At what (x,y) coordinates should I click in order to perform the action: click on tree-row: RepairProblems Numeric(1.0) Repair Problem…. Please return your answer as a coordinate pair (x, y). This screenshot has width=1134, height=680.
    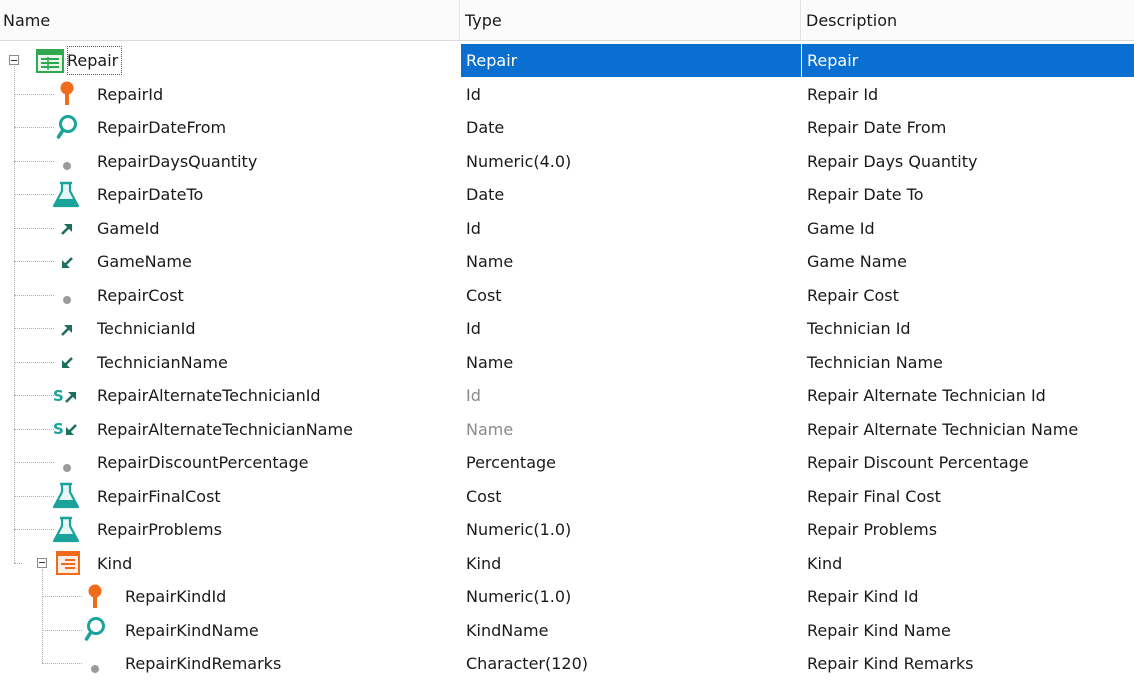
    Looking at the image, I should click on (567, 529).